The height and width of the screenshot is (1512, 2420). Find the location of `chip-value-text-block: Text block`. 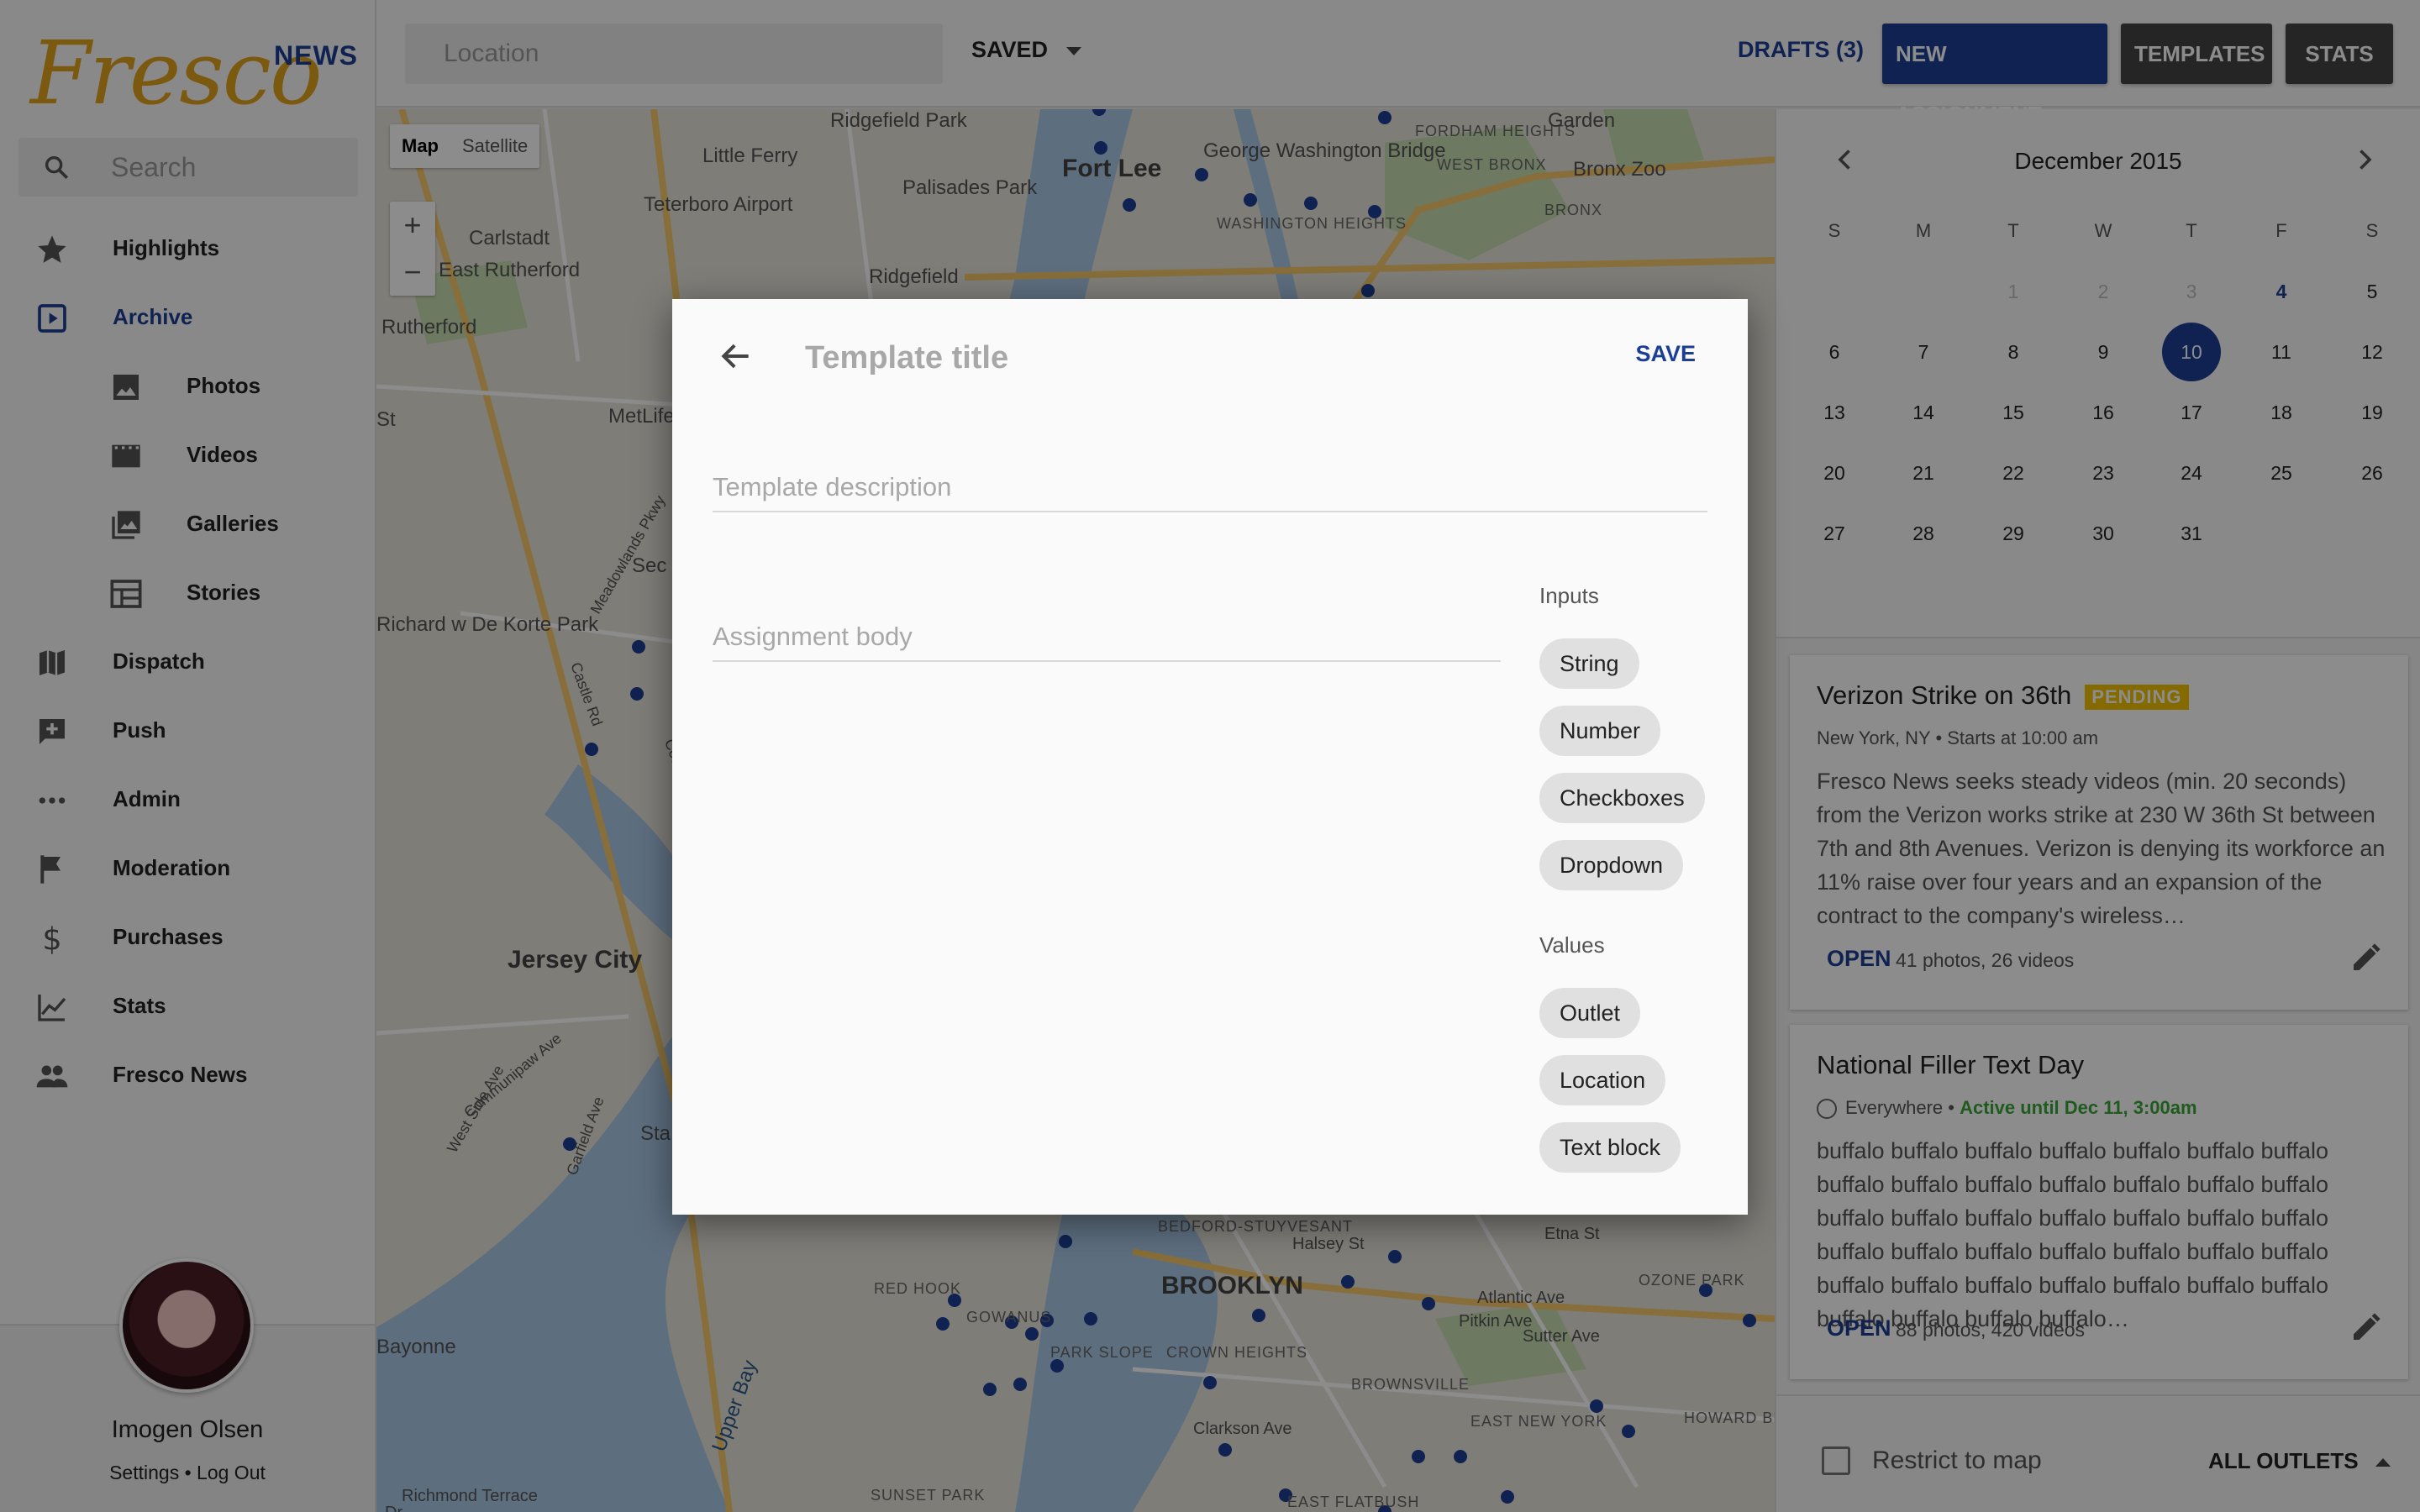

chip-value-text-block: Text block is located at coordinates (1610, 1147).